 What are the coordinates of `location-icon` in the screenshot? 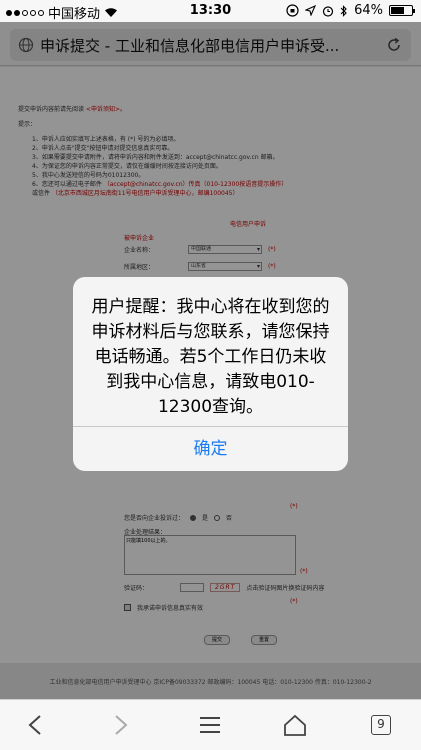 It's located at (311, 10).